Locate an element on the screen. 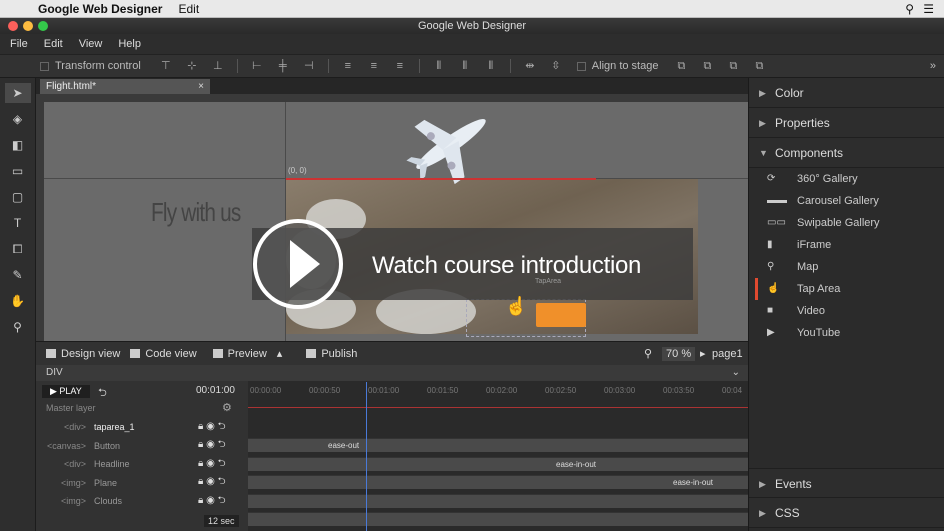 This screenshot has width=944, height=531. current-time: 00:01:00 is located at coordinates (215, 390).